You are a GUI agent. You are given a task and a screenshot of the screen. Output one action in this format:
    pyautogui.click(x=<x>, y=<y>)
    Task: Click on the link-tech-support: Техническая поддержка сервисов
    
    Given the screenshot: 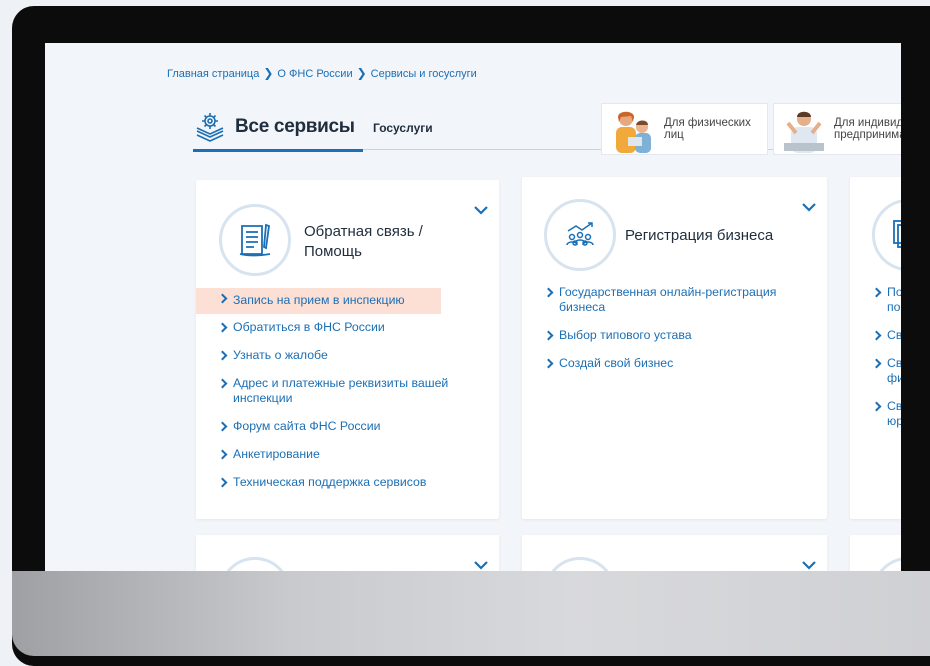 What is the action you would take?
    pyautogui.click(x=347, y=482)
    